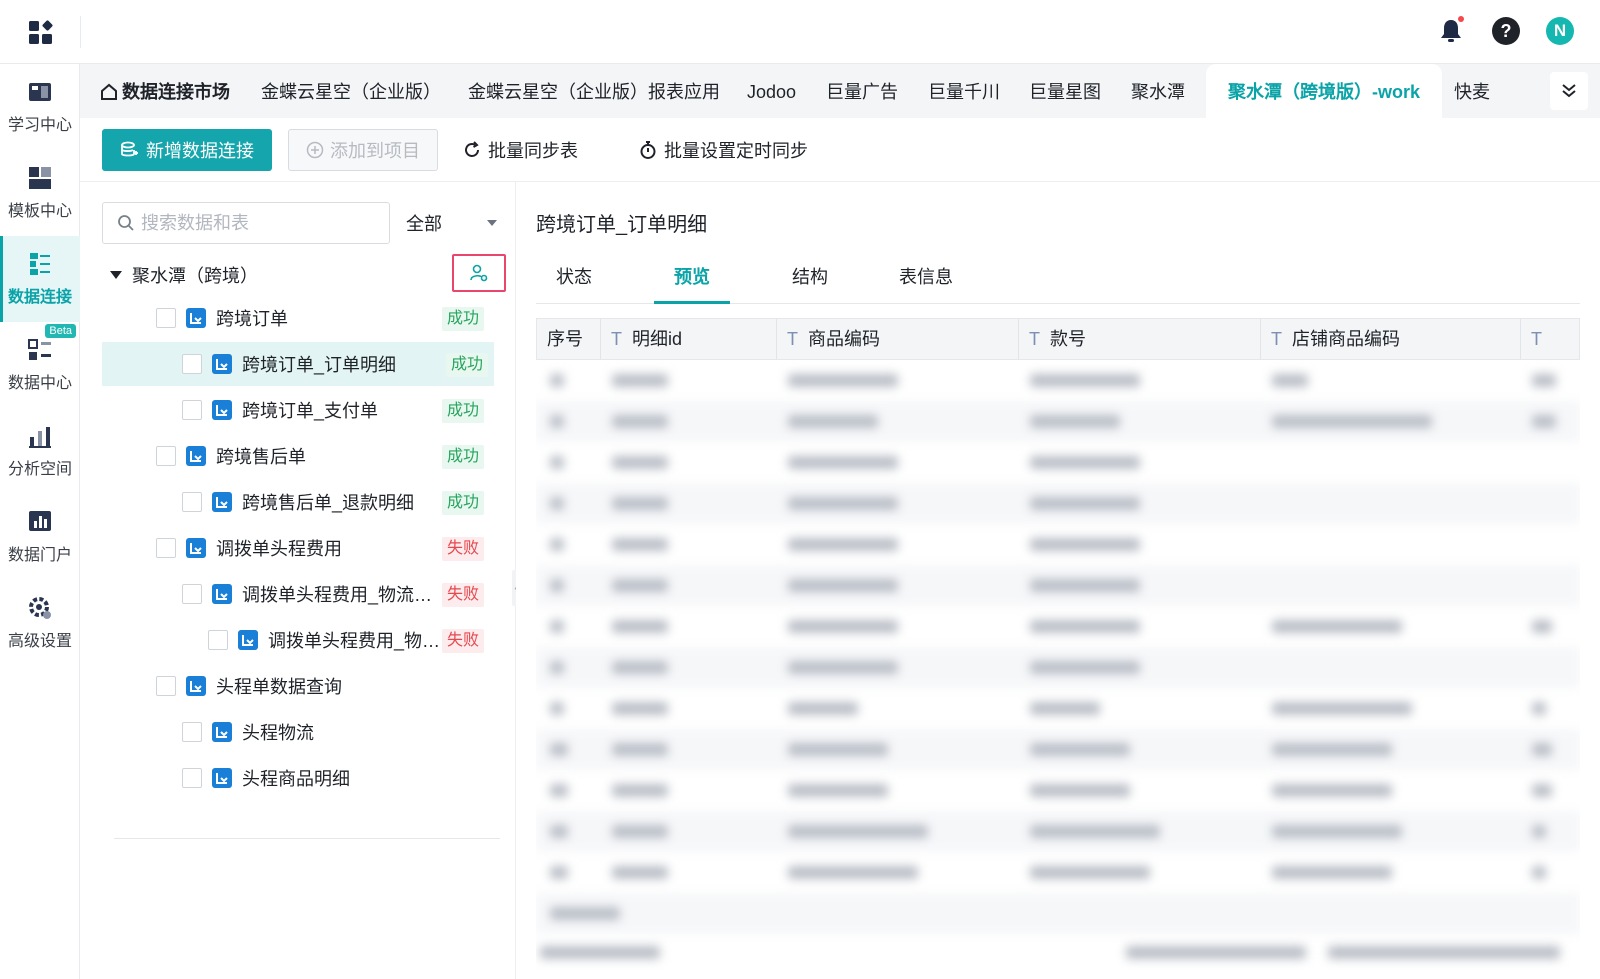  I want to click on apps-grid-icon, so click(41, 33).